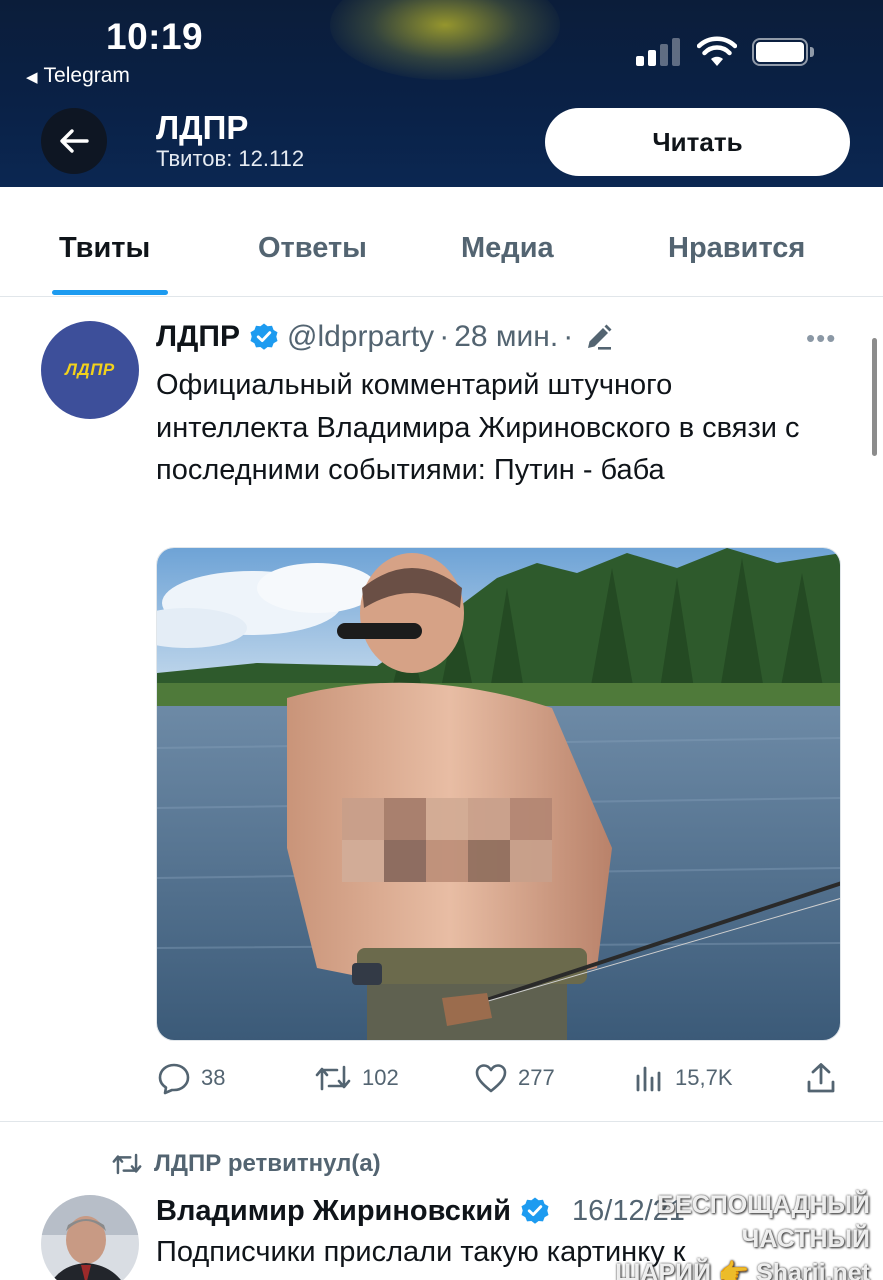 This screenshot has height=1280, width=883. I want to click on views-chart-icon, so click(648, 1079).